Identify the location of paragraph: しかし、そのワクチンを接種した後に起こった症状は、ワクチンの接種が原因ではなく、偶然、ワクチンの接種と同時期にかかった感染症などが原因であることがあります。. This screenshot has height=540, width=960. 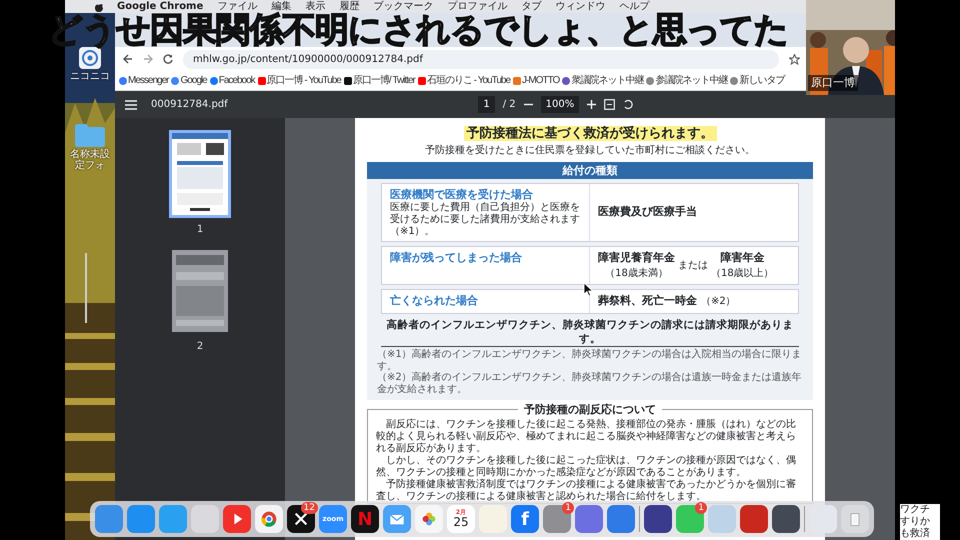
(586, 466).